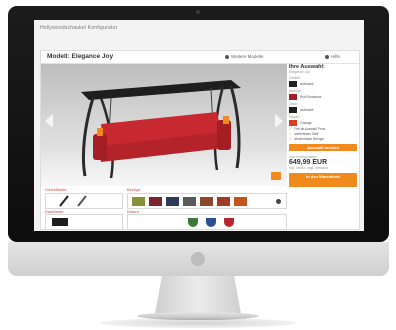 The image size is (396, 330). Describe the element at coordinates (279, 121) in the screenshot. I see `next-view-button` at that location.